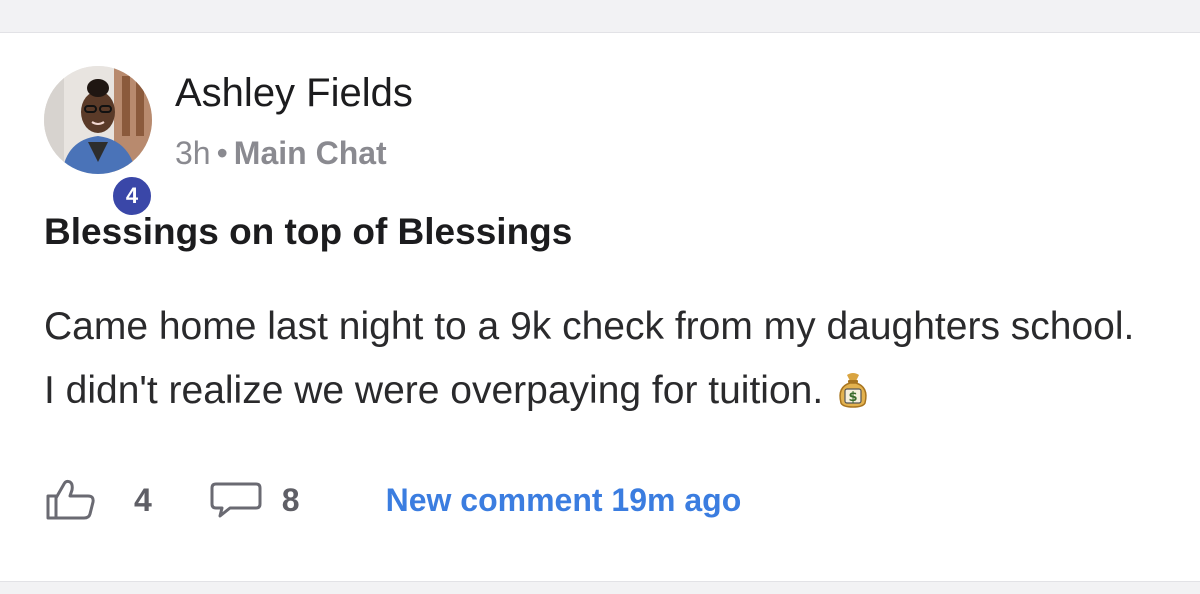  Describe the element at coordinates (236, 500) in the screenshot. I see `comment-bubble-icon` at that location.